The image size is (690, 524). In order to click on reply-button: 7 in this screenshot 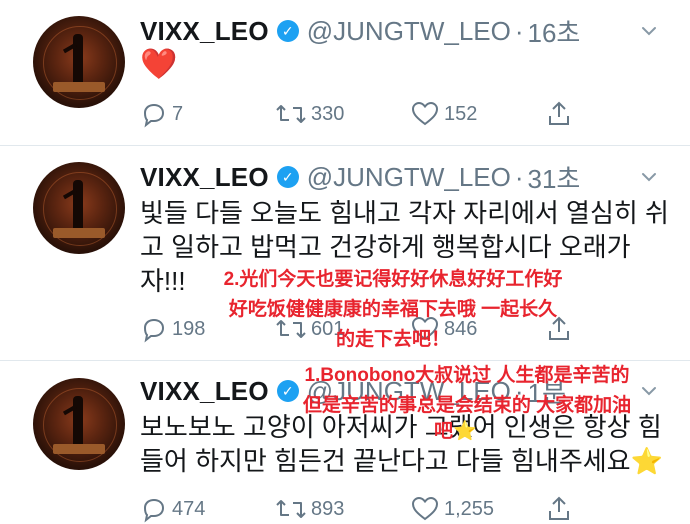, I will do `click(161, 114)`.